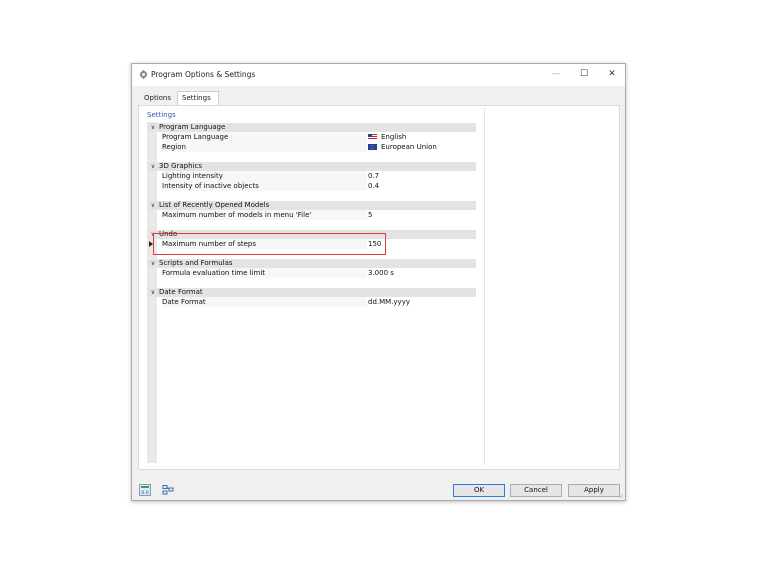 The image size is (760, 570). I want to click on units-icon: 0.0, so click(145, 490).